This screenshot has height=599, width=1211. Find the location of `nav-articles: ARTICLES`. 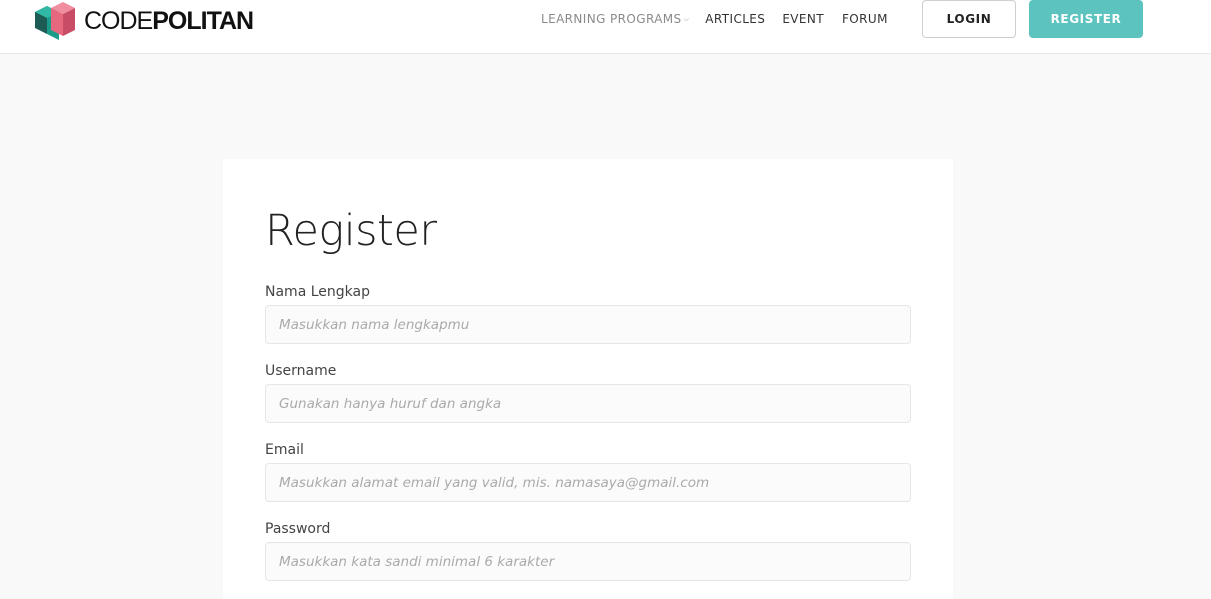

nav-articles: ARTICLES is located at coordinates (735, 19).